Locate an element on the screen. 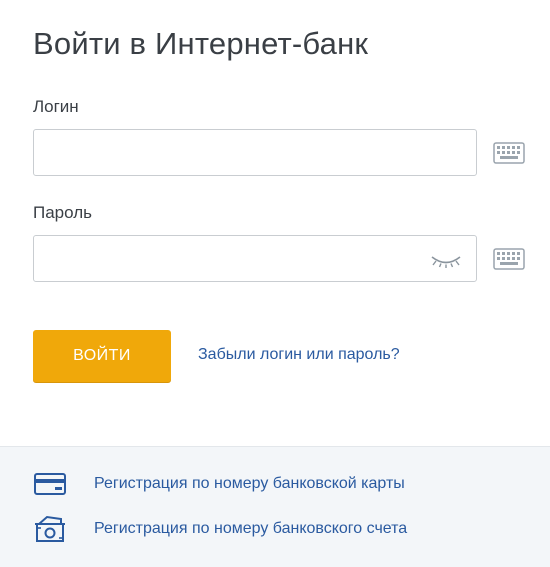 This screenshot has height=567, width=550. password-field is located at coordinates (255, 258).